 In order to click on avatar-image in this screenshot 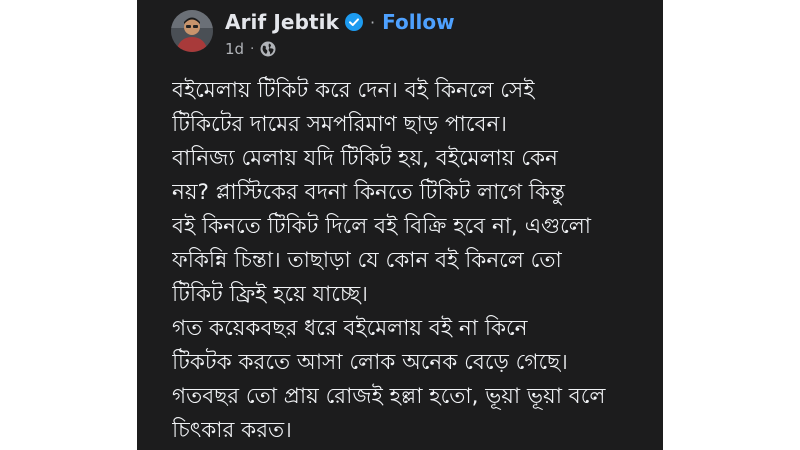, I will do `click(192, 31)`.